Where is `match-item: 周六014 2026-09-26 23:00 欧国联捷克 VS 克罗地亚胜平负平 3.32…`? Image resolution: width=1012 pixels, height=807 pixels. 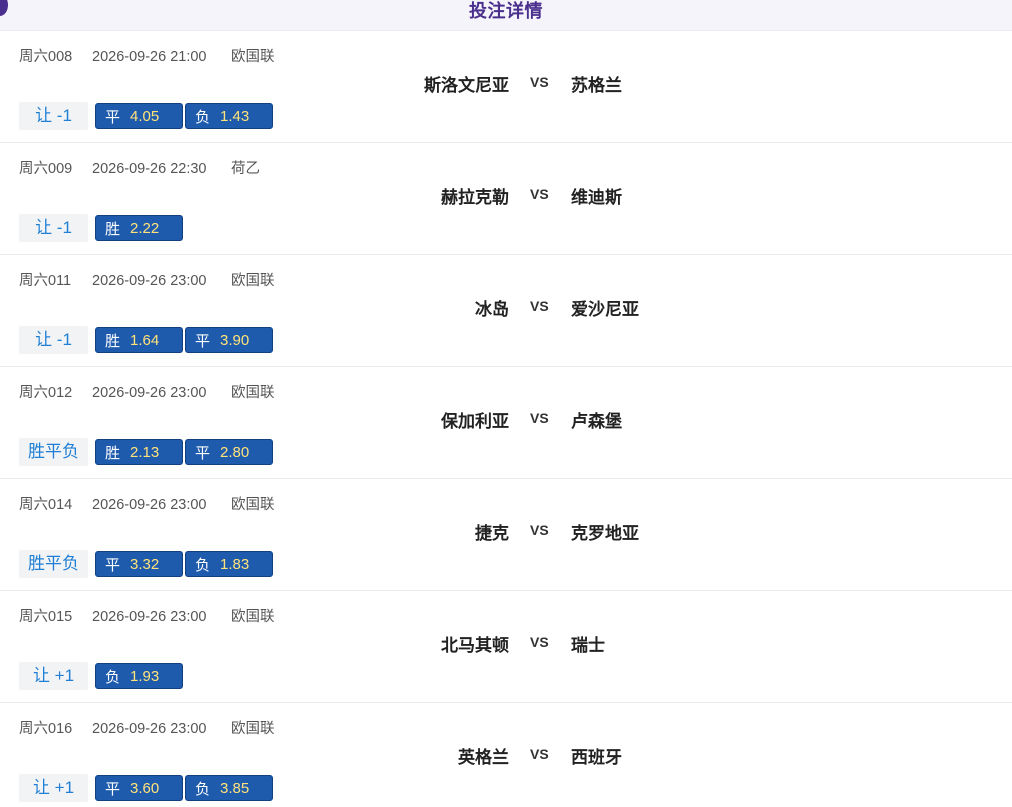
match-item: 周六014 2026-09-26 23:00 欧国联捷克 VS 克罗地亚胜平负平 3.32… is located at coordinates (506, 535).